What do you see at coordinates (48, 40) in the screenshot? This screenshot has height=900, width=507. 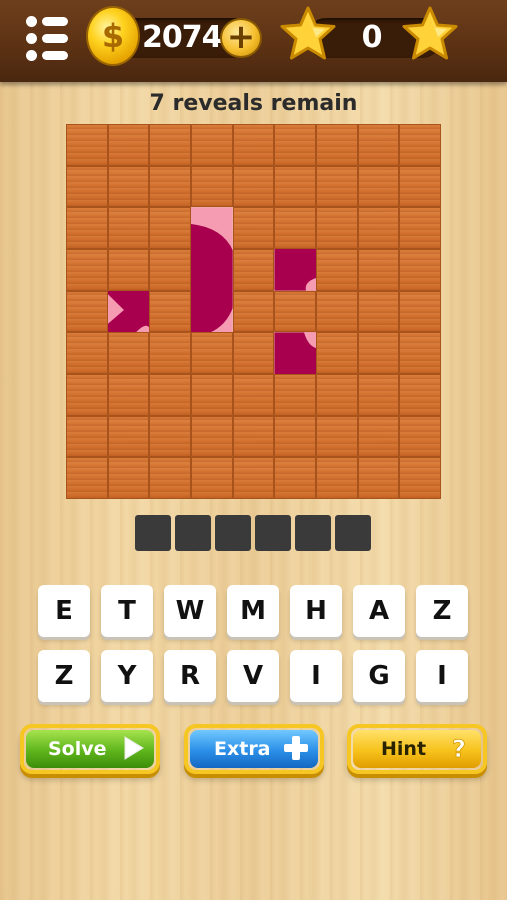 I see `menu-button` at bounding box center [48, 40].